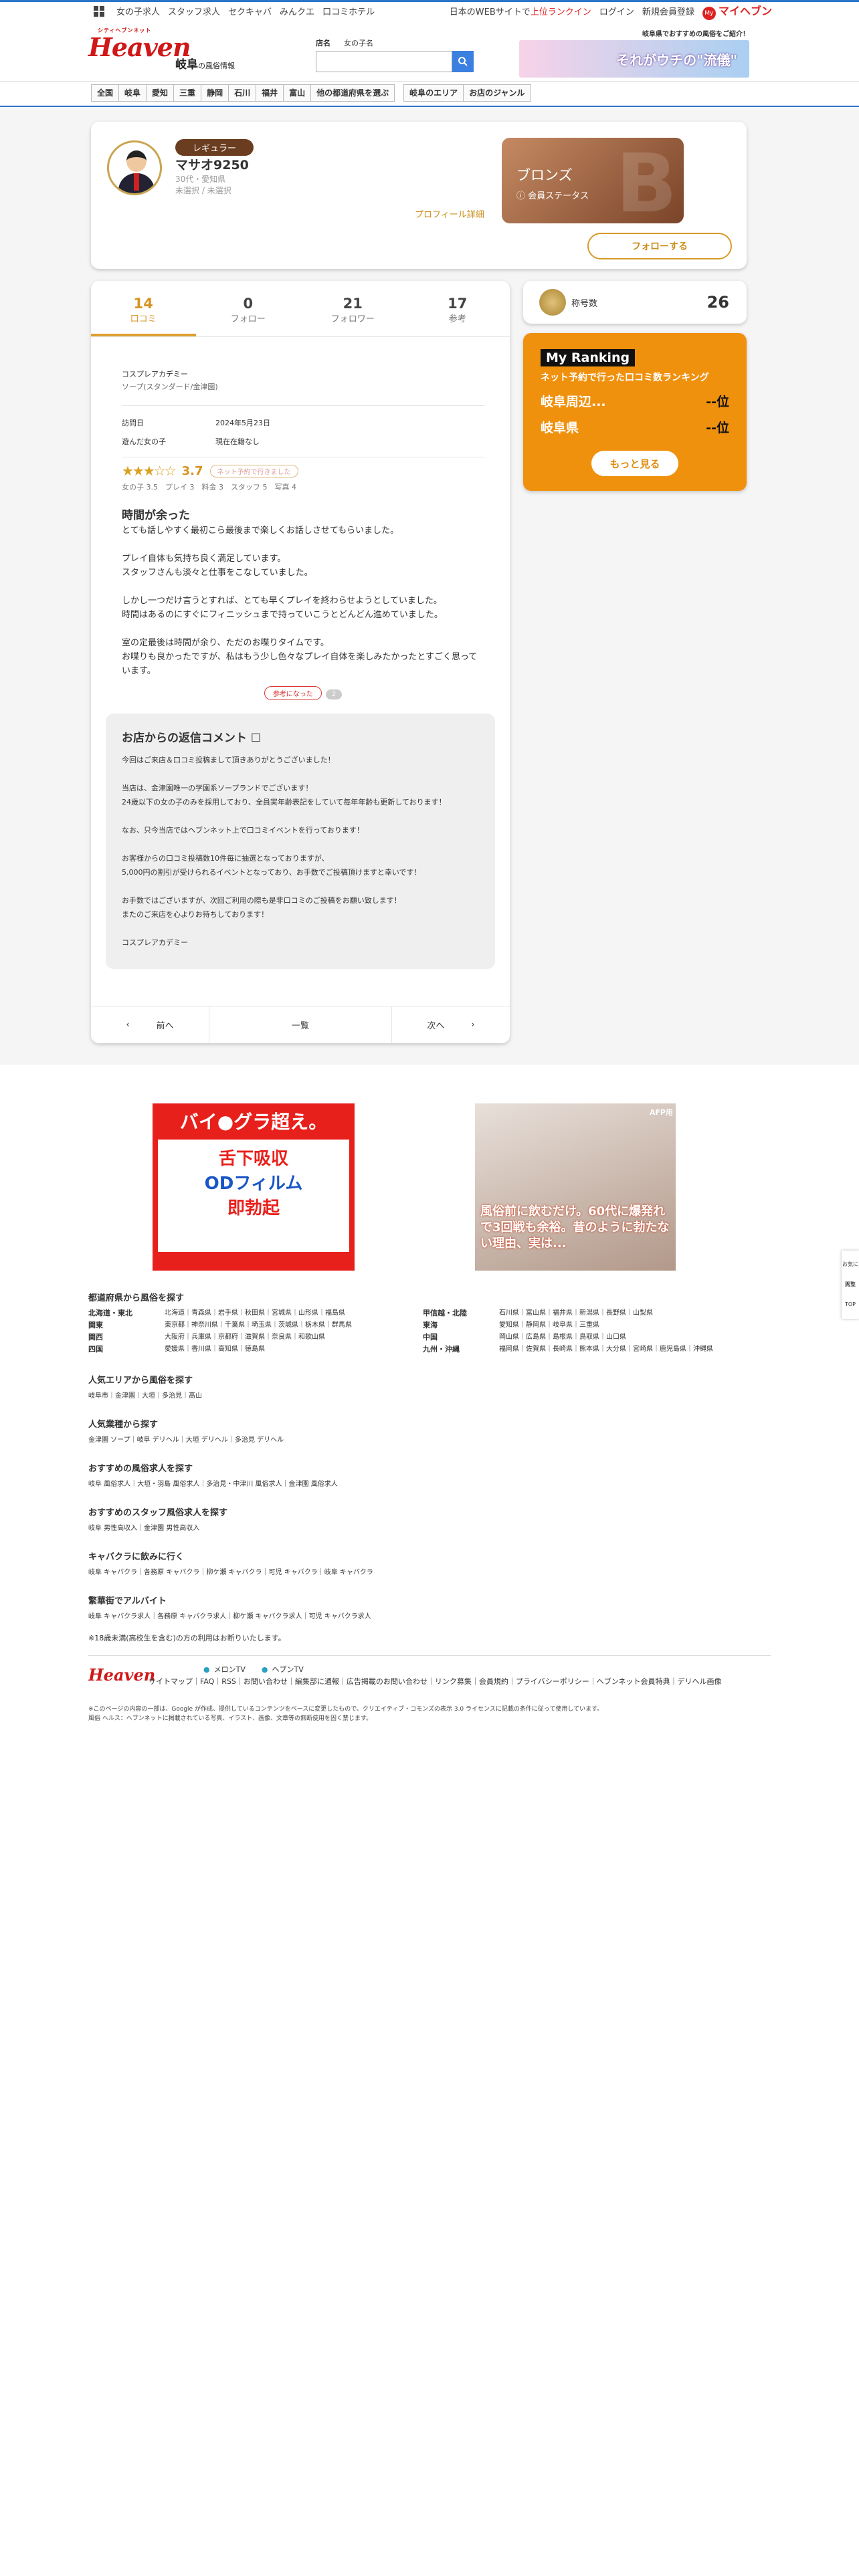 This screenshot has height=2576, width=859. Describe the element at coordinates (253, 471) in the screenshot. I see `net-reservation-badge: ネット予約で行きました` at that location.